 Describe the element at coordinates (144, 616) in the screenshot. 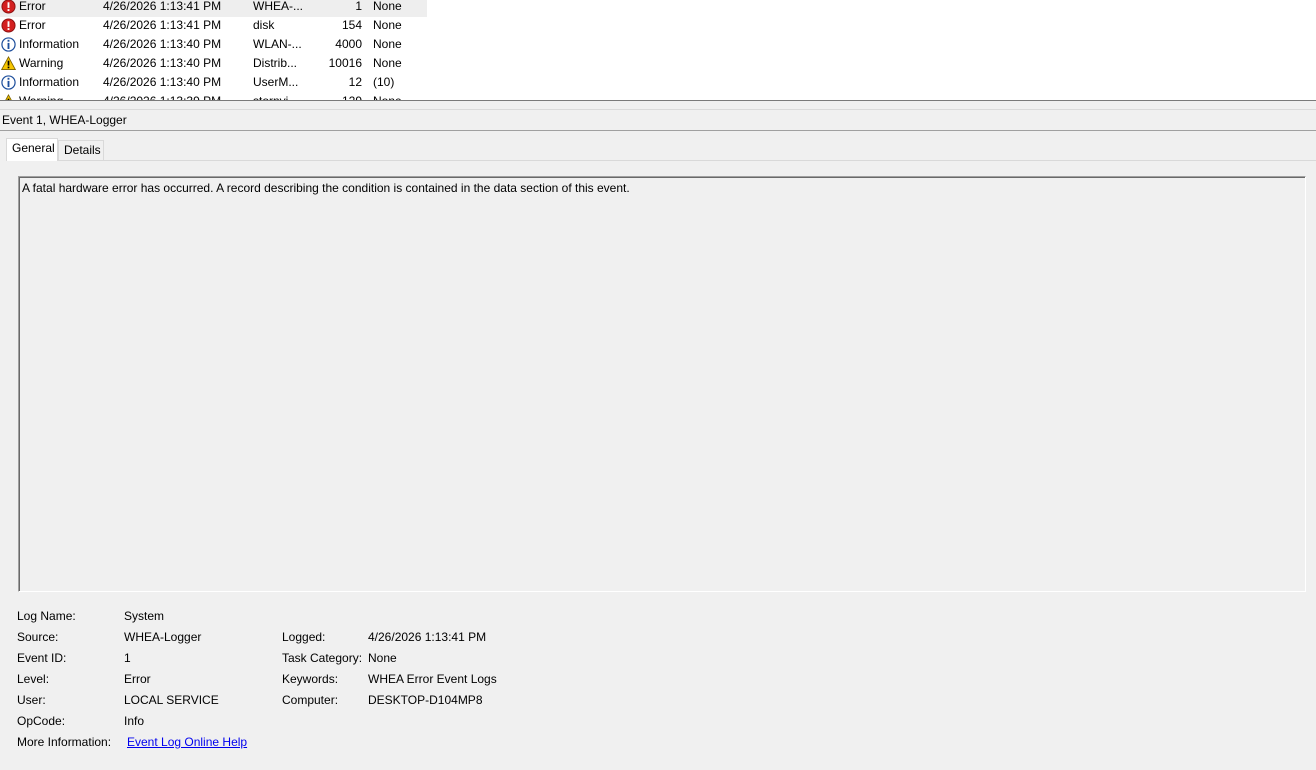

I see `log-name-value: System` at that location.